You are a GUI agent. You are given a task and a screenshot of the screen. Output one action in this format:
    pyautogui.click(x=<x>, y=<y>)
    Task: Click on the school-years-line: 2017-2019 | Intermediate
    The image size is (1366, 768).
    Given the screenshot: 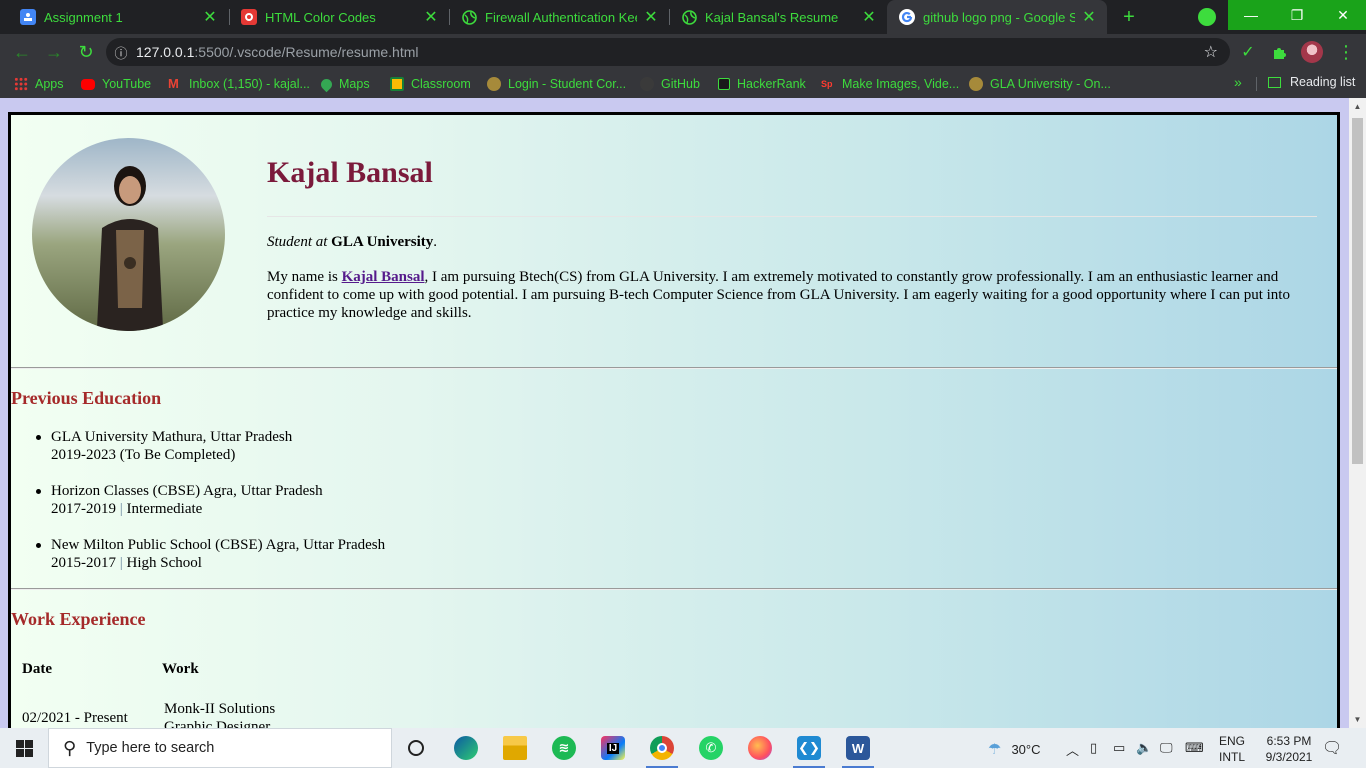 What is the action you would take?
    pyautogui.click(x=127, y=509)
    